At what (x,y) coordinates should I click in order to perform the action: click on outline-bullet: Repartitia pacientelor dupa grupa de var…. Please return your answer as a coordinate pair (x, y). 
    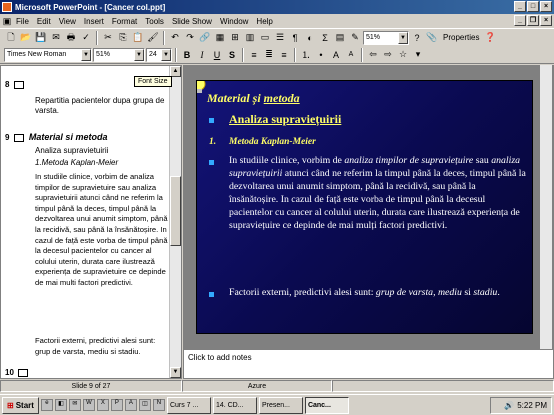
    Looking at the image, I should click on (100, 106).